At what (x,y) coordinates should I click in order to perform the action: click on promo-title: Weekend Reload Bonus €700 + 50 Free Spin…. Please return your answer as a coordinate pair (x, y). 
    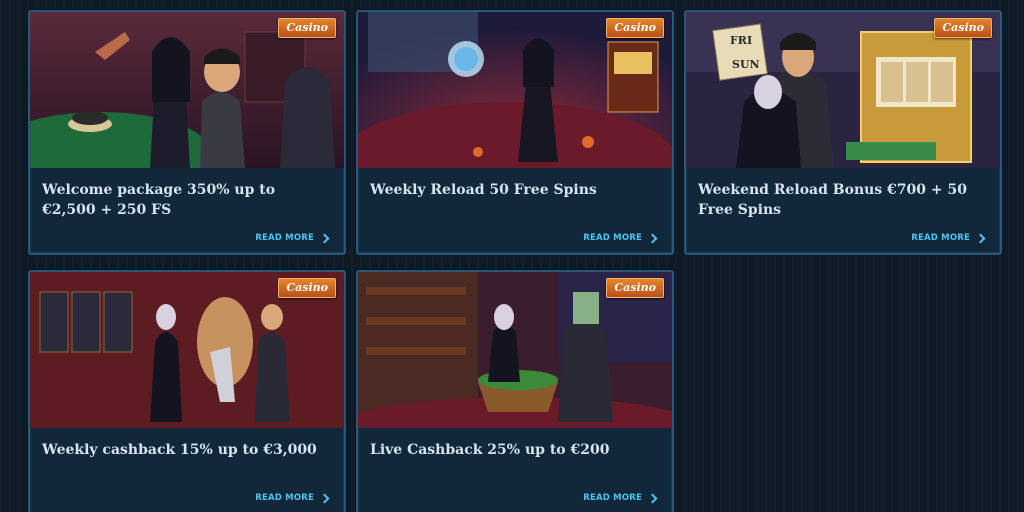
    Looking at the image, I should click on (832, 200).